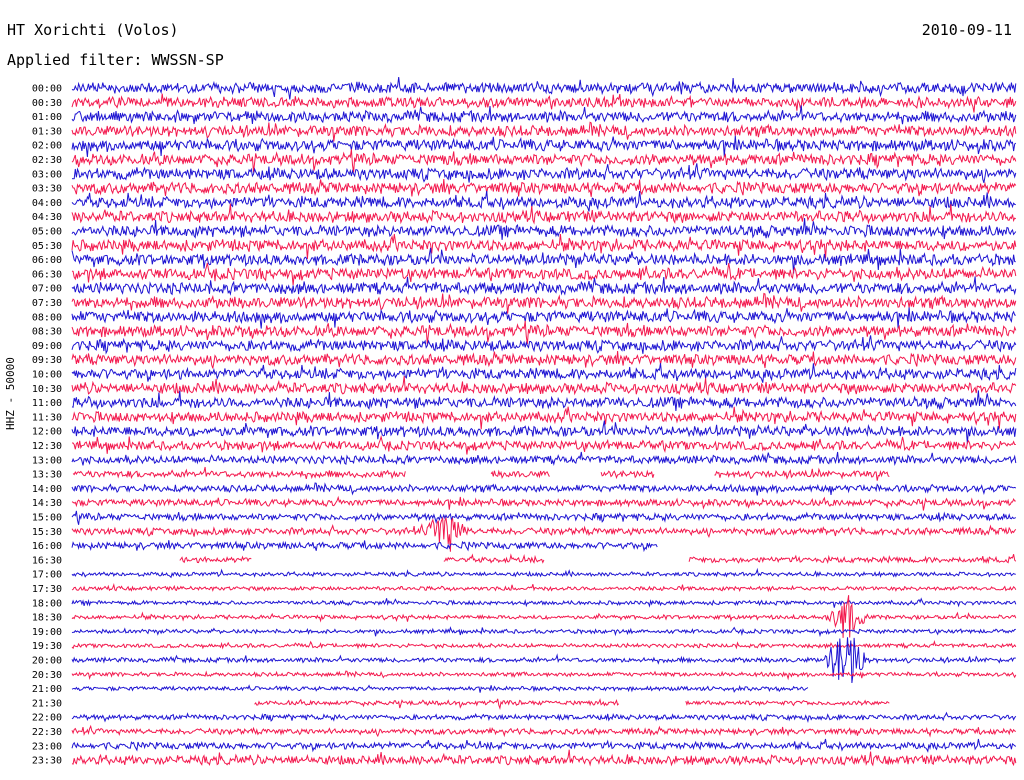  What do you see at coordinates (47, 117) in the screenshot?
I see `time-tick-label: 01:00` at bounding box center [47, 117].